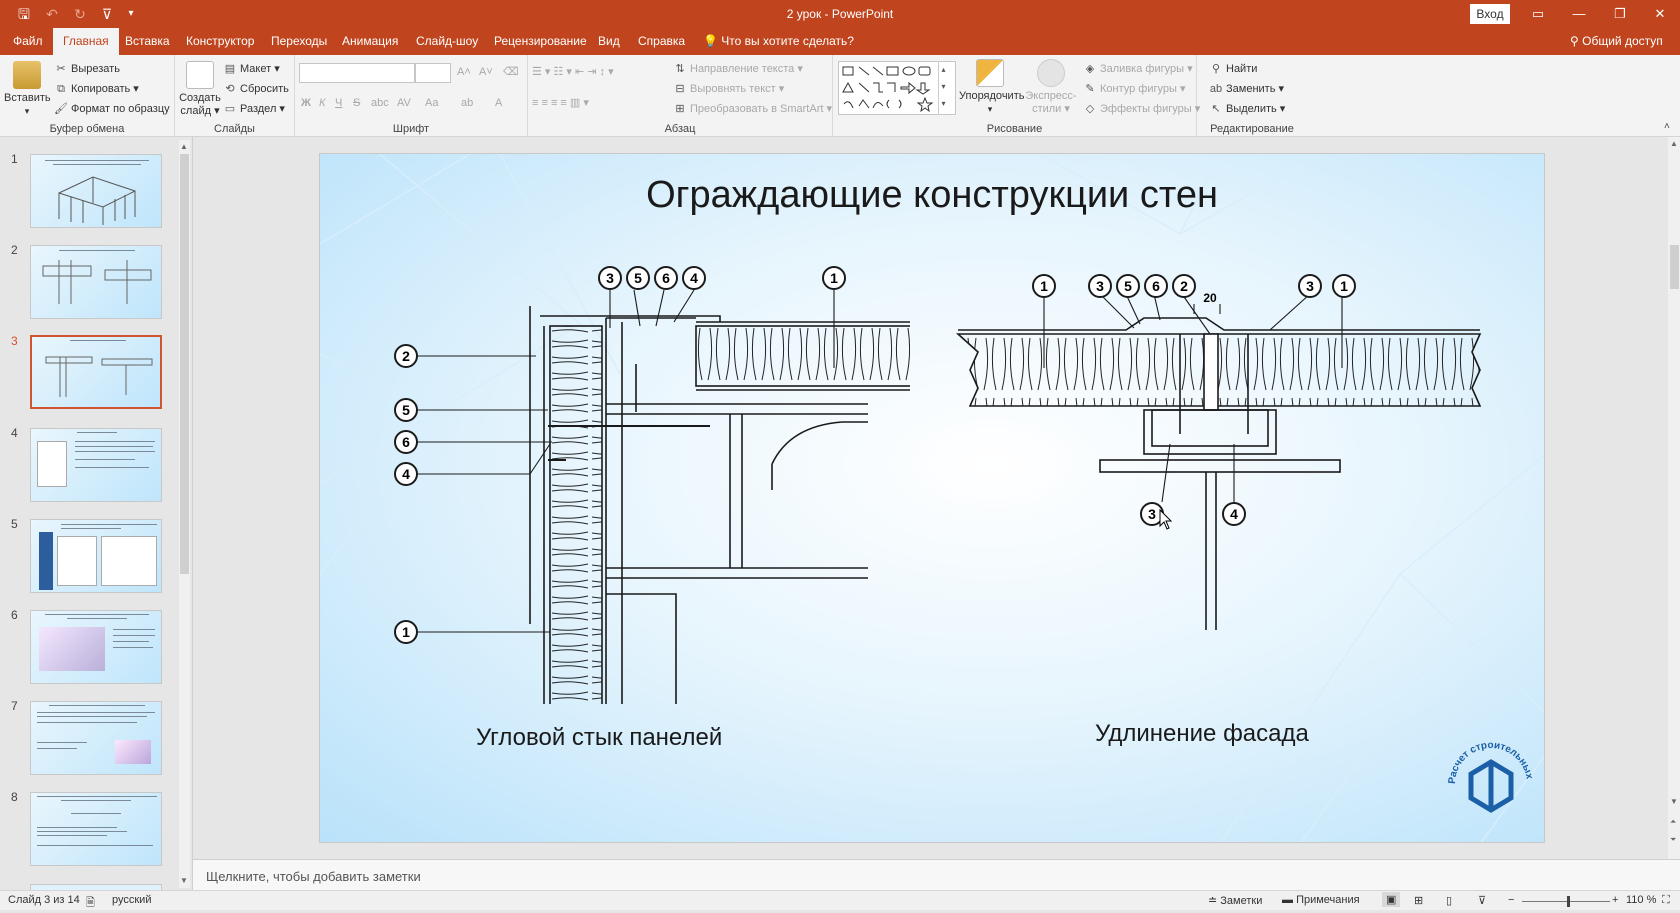 This screenshot has width=1680, height=913. I want to click on zoom-out-icon: −, so click(1511, 900).